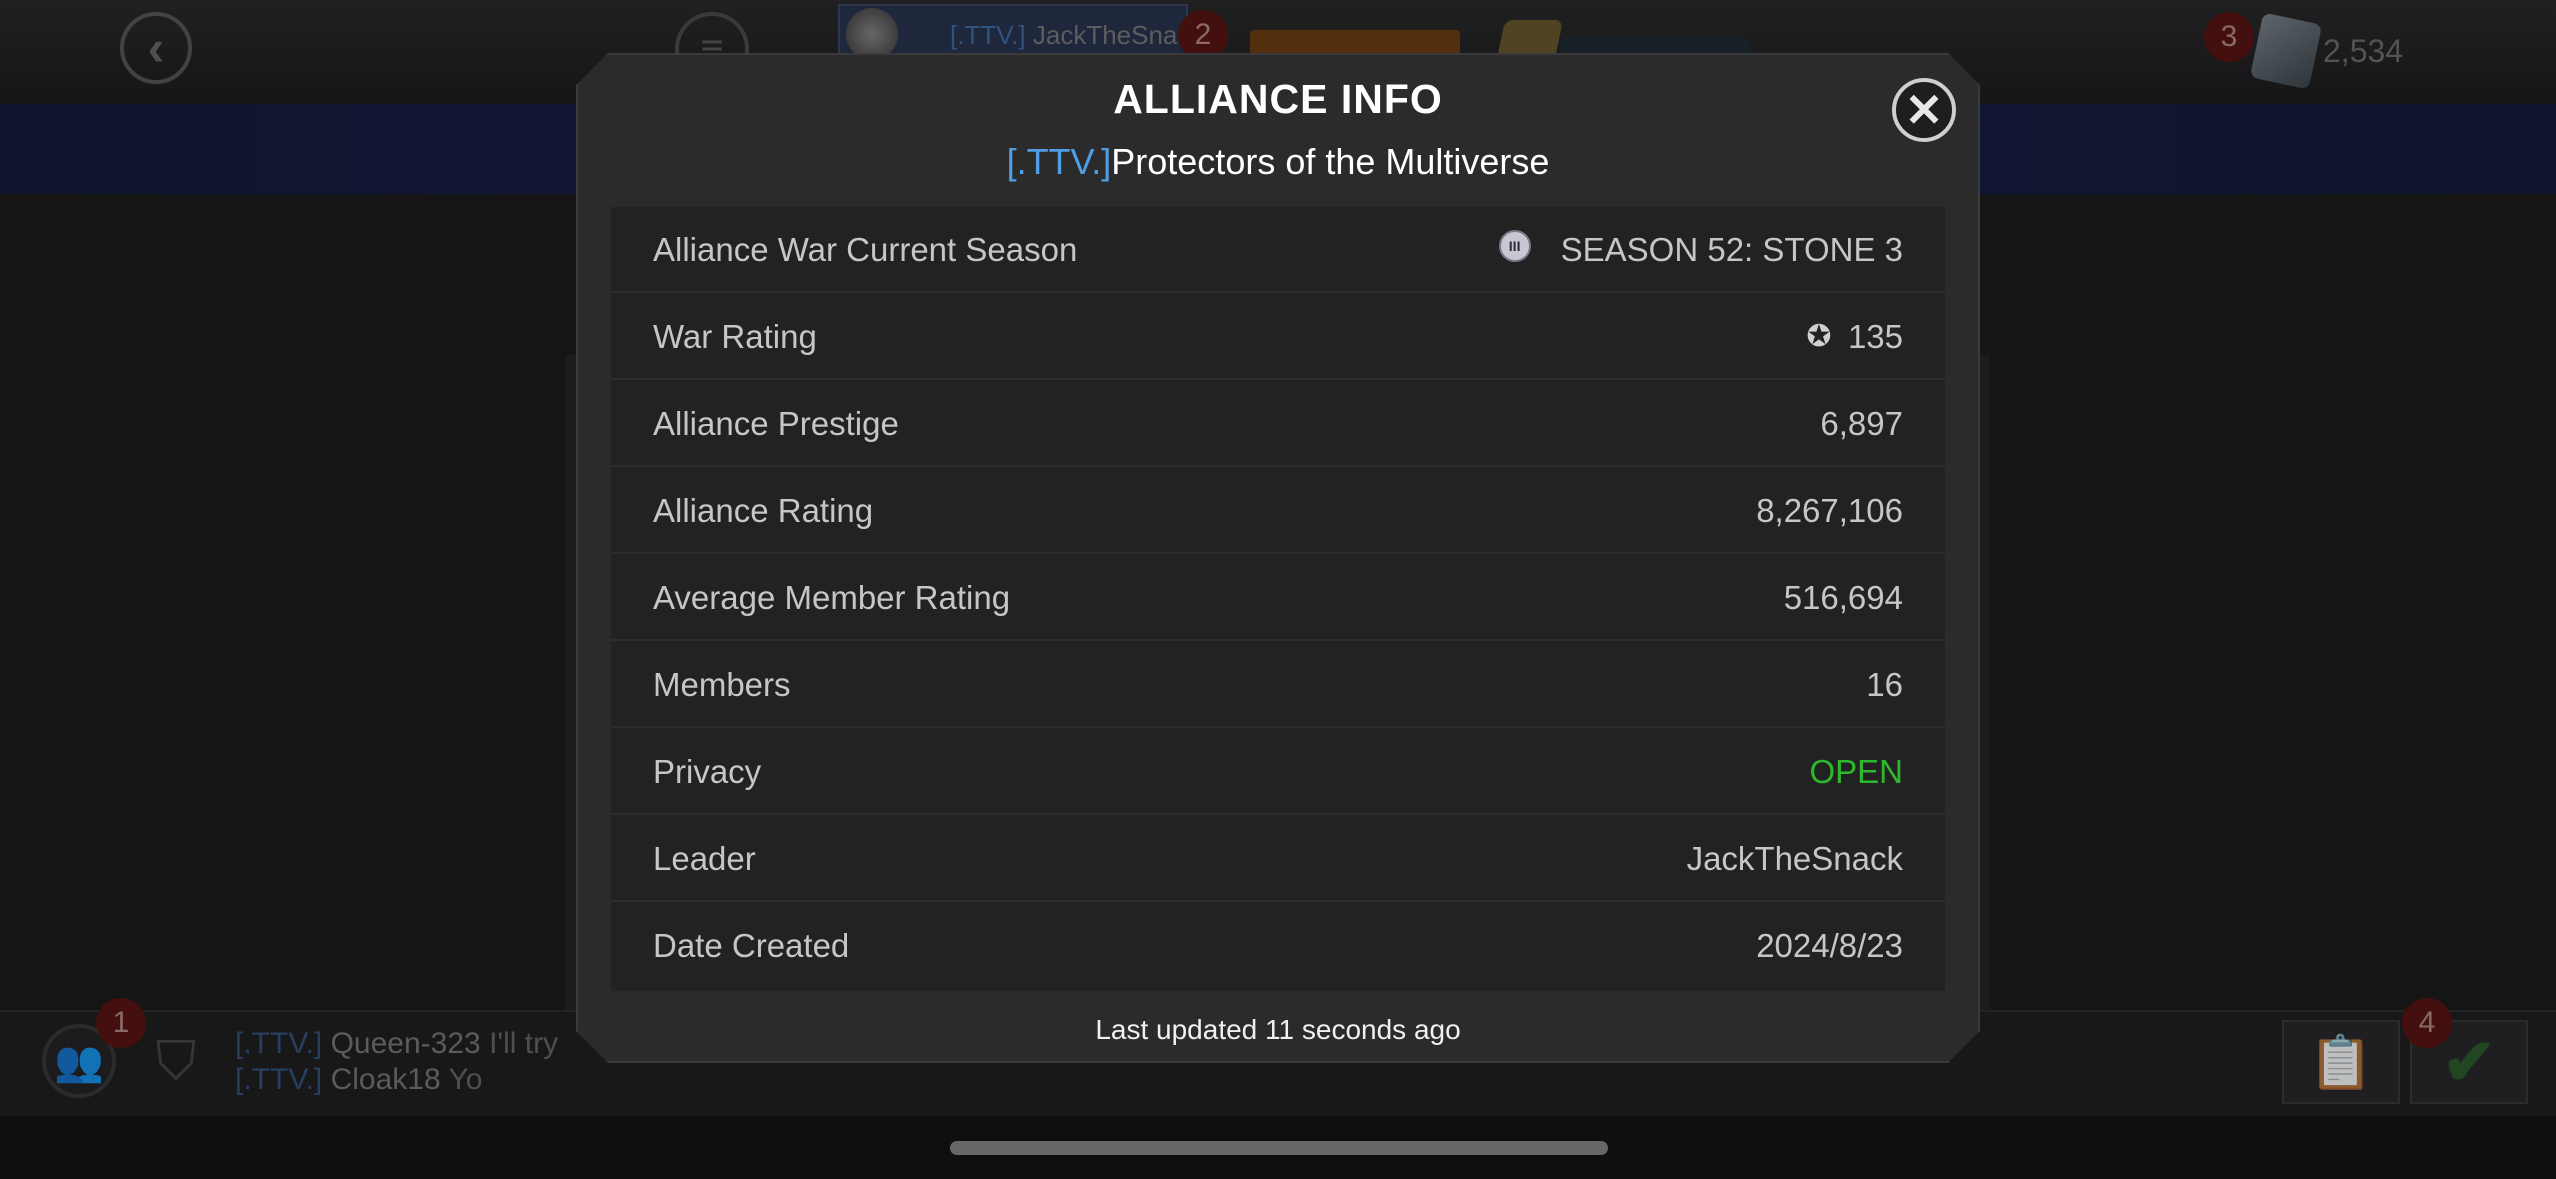 This screenshot has width=2556, height=1179. What do you see at coordinates (1278, 685) in the screenshot?
I see `info-row-members: Members 16` at bounding box center [1278, 685].